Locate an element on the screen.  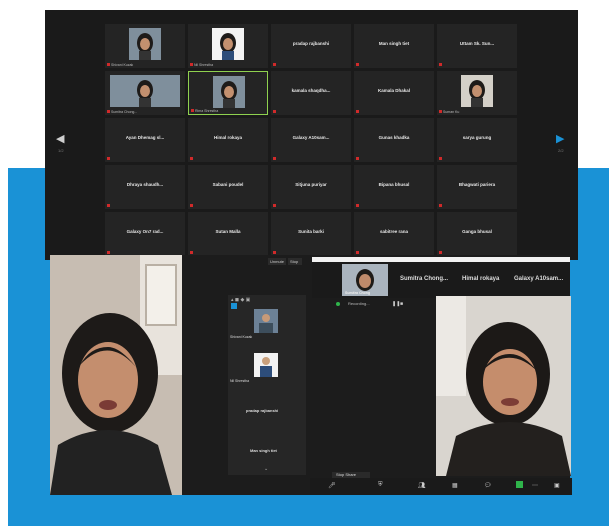
next-page-arrow-icon: ▶ is located at coordinates (560, 138).